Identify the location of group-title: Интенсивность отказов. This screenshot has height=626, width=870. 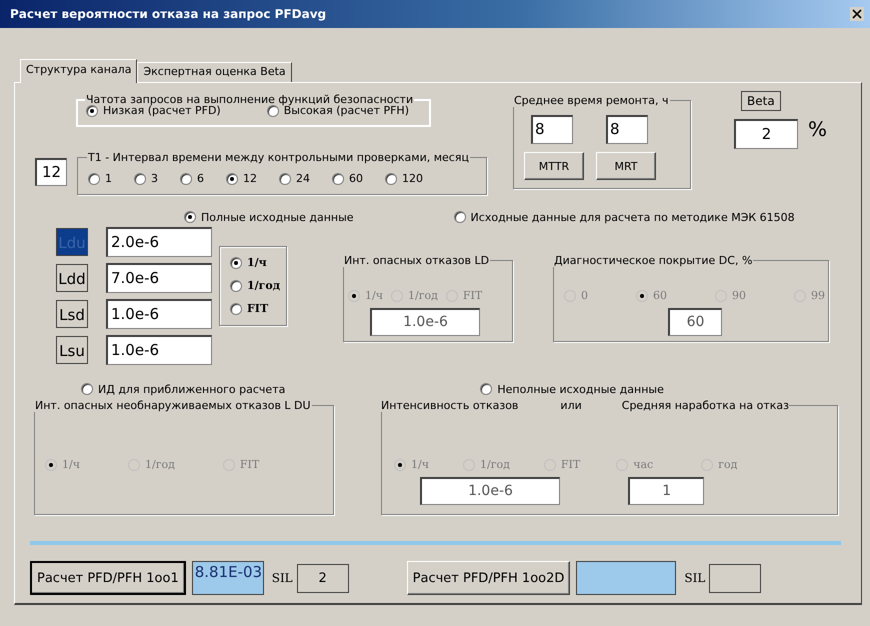
(449, 405).